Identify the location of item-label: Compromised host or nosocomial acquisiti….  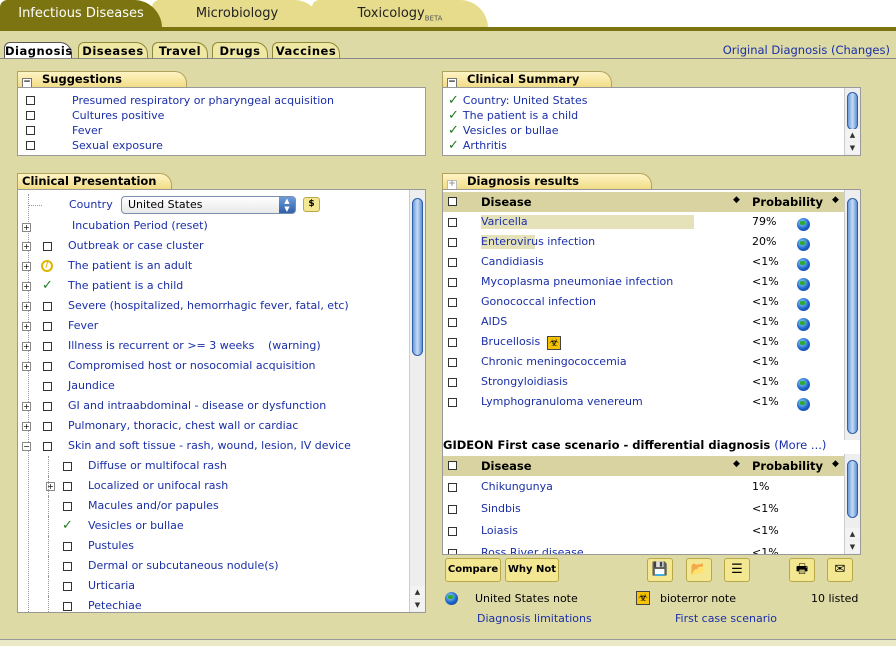
(192, 366).